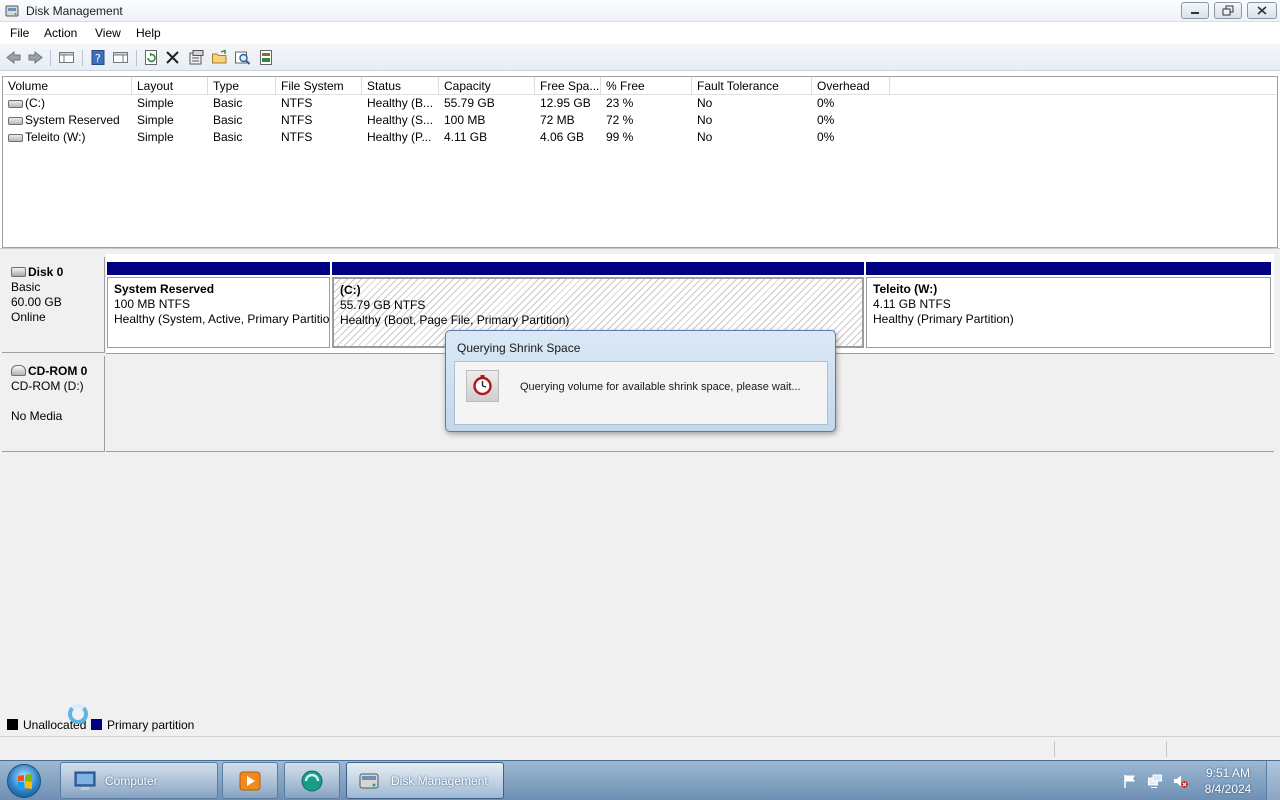 The width and height of the screenshot is (1280, 800). What do you see at coordinates (37, 416) in the screenshot?
I see `media-status: No Media` at bounding box center [37, 416].